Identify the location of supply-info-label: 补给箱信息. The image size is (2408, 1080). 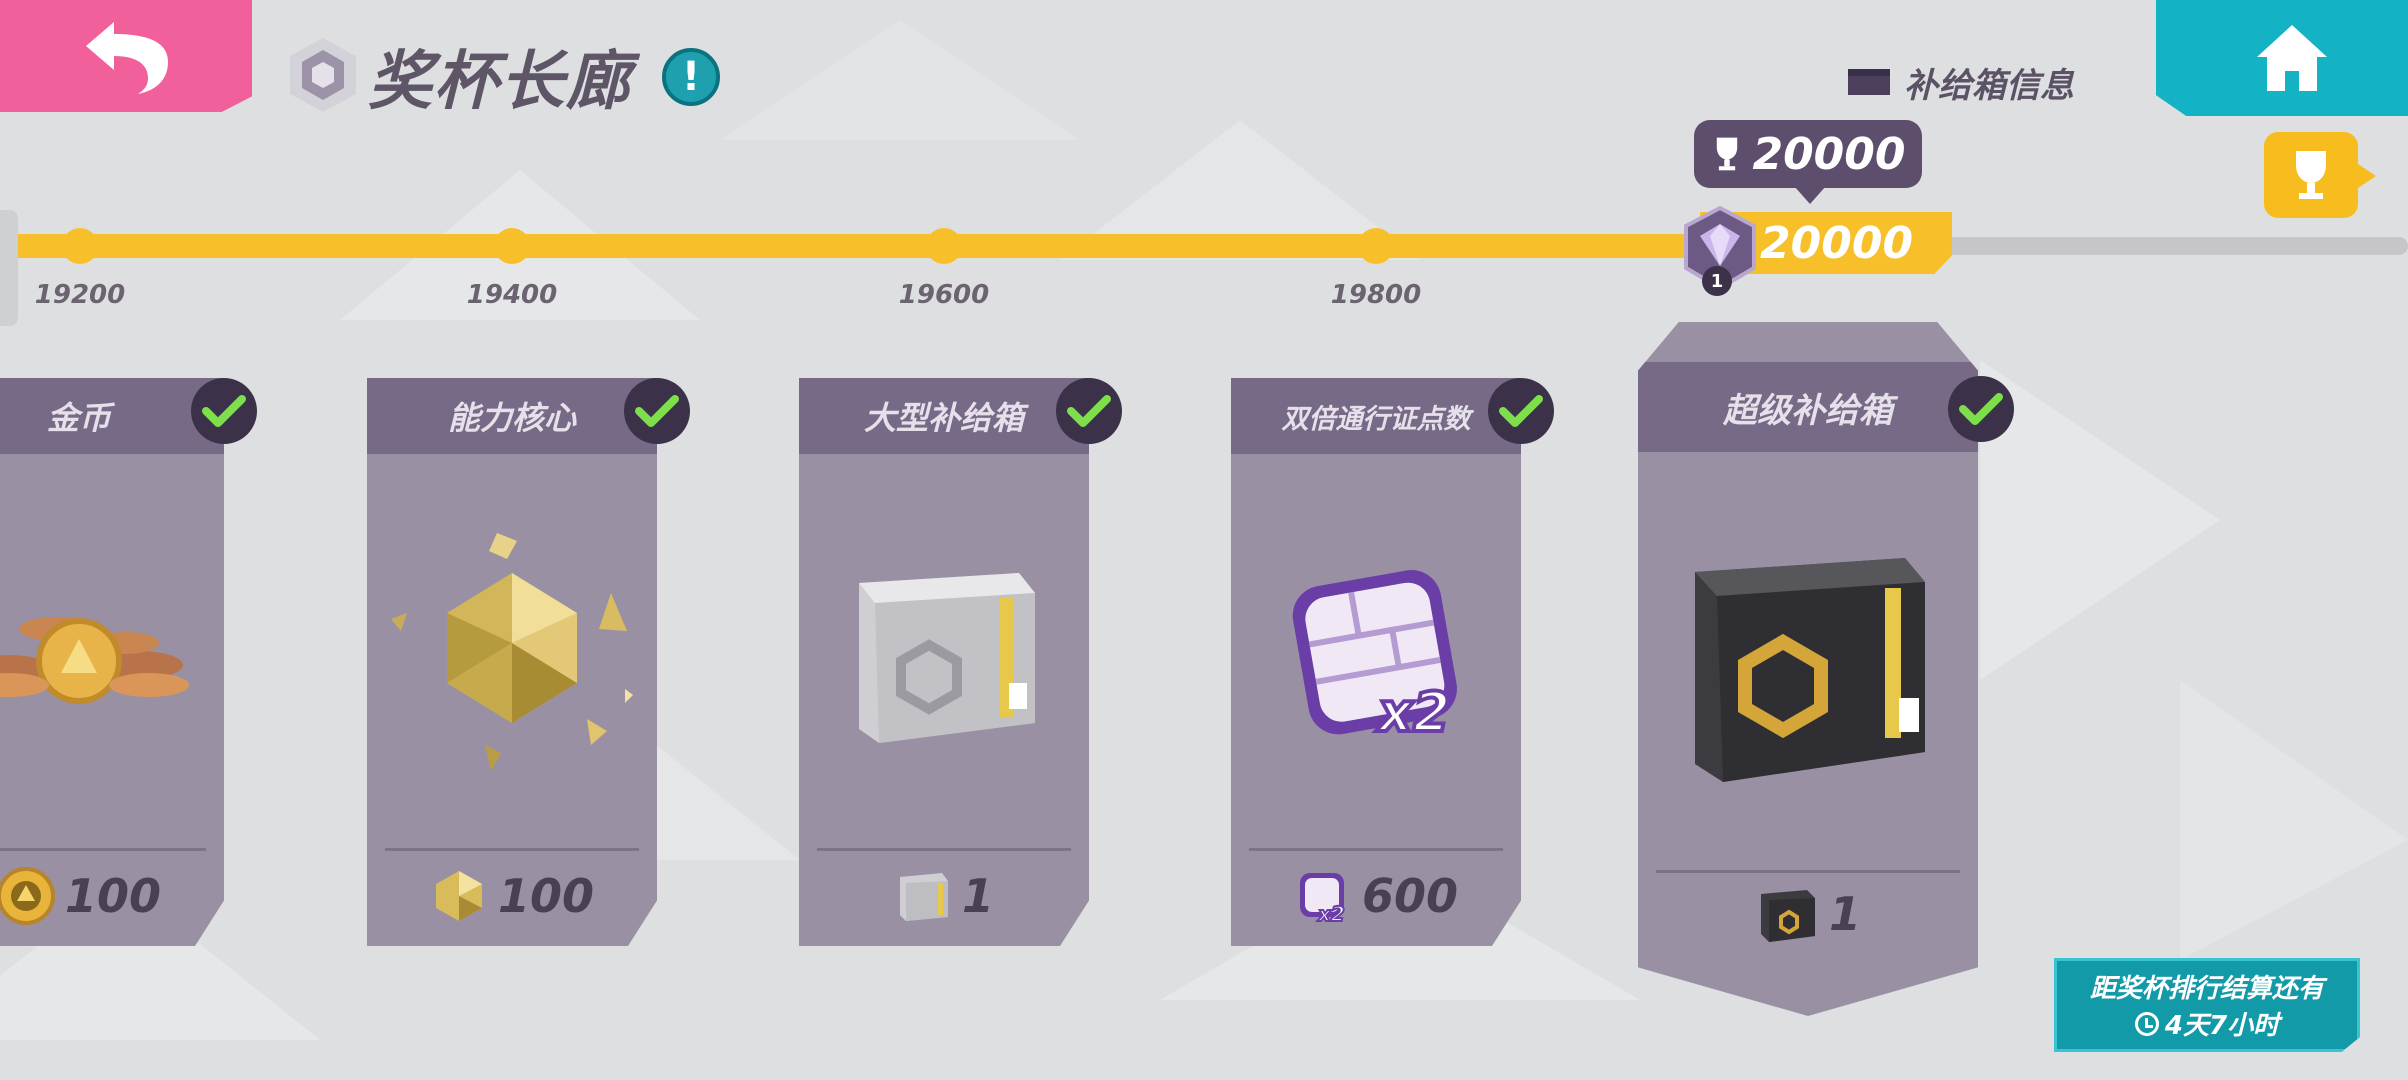
(1989, 85).